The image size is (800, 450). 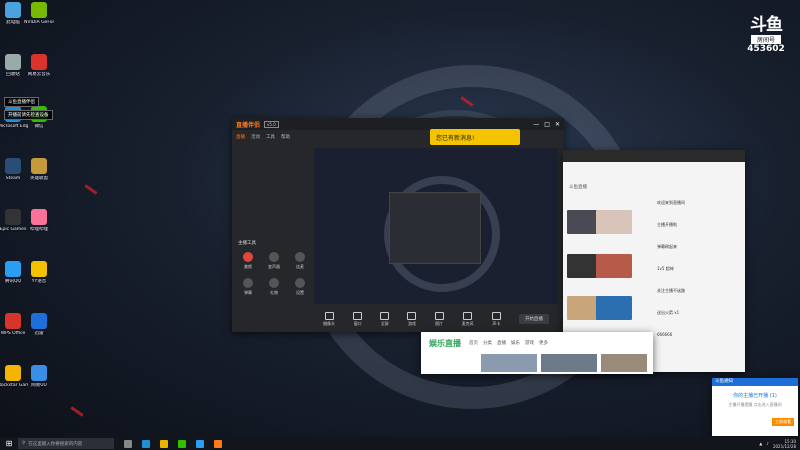 I want to click on beauty-icon, so click(x=248, y=257).